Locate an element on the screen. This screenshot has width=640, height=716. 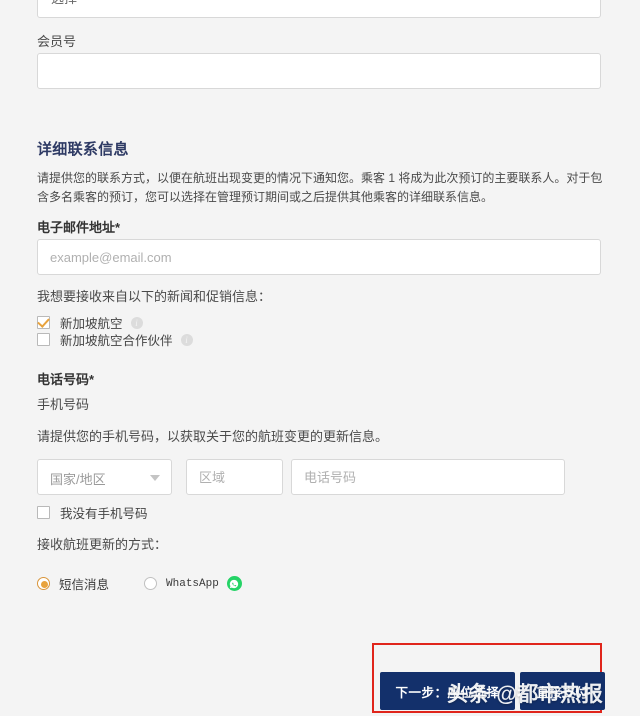
phone-description: 请提供您的手机号码，以获取关于您的航班变更的更新信息。 is located at coordinates (213, 436).